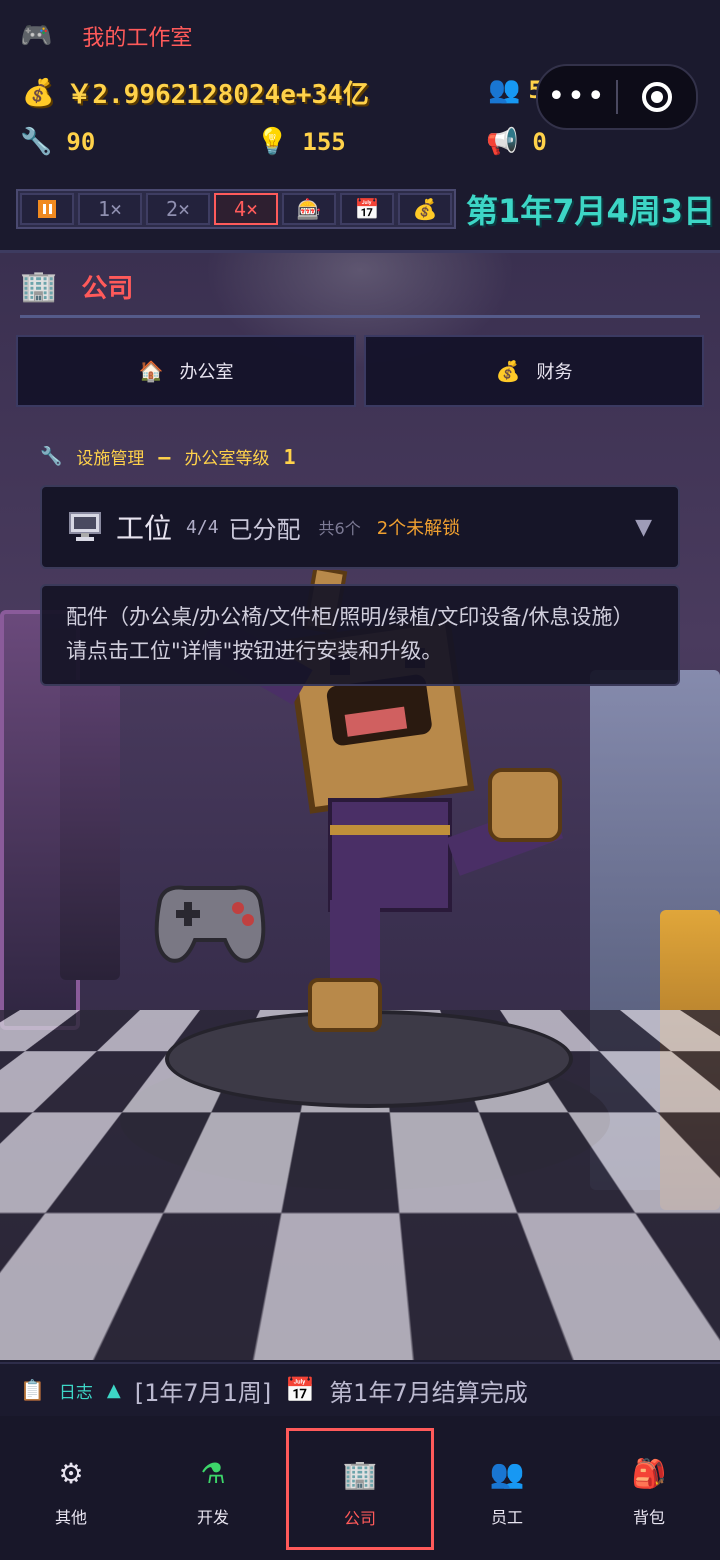 Image resolution: width=720 pixels, height=1560 pixels. I want to click on nav-company: 🏢 公司, so click(360, 1489).